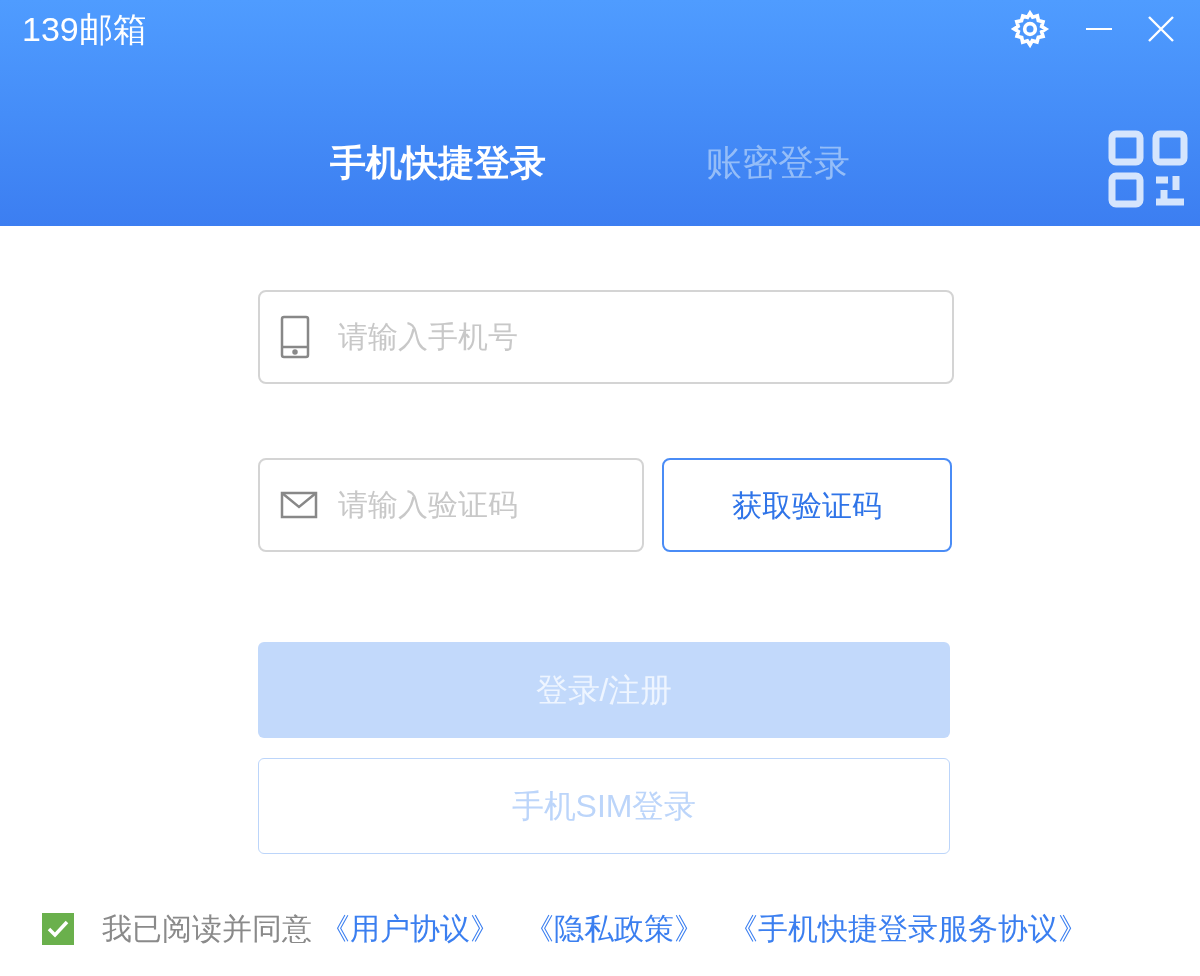 The height and width of the screenshot is (976, 1200). What do you see at coordinates (1161, 29) in the screenshot?
I see `close-icon` at bounding box center [1161, 29].